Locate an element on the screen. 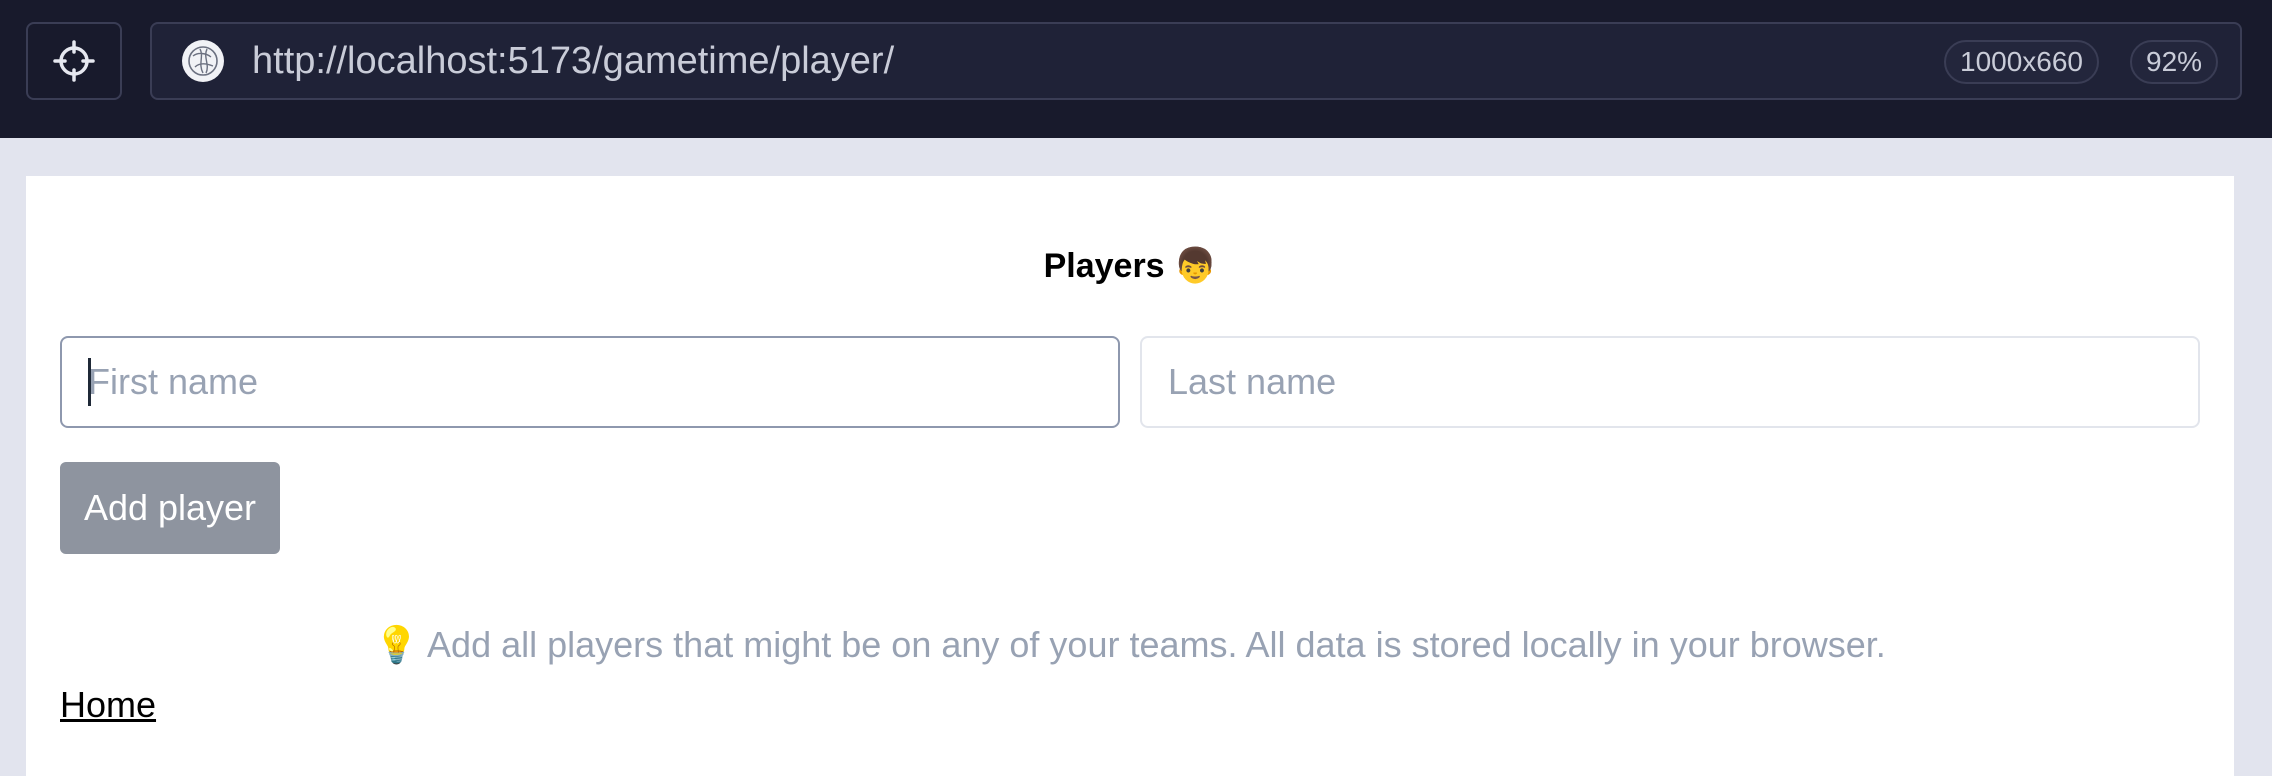  last-name-input is located at coordinates (1670, 382).